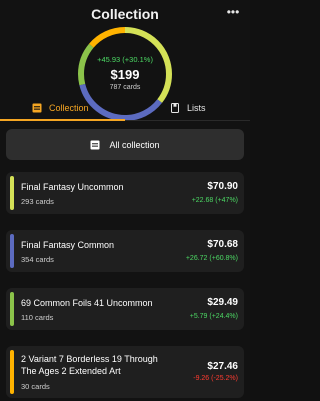 The image size is (320, 401). I want to click on tab-lists-label: Lists, so click(196, 108).